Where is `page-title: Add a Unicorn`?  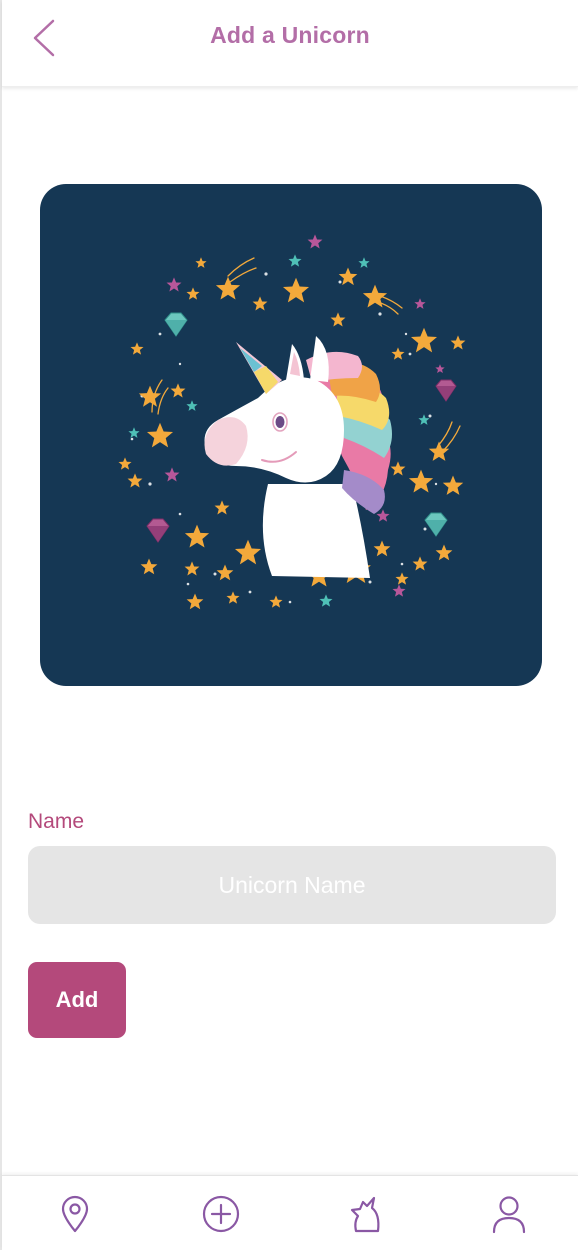
page-title: Add a Unicorn is located at coordinates (290, 35).